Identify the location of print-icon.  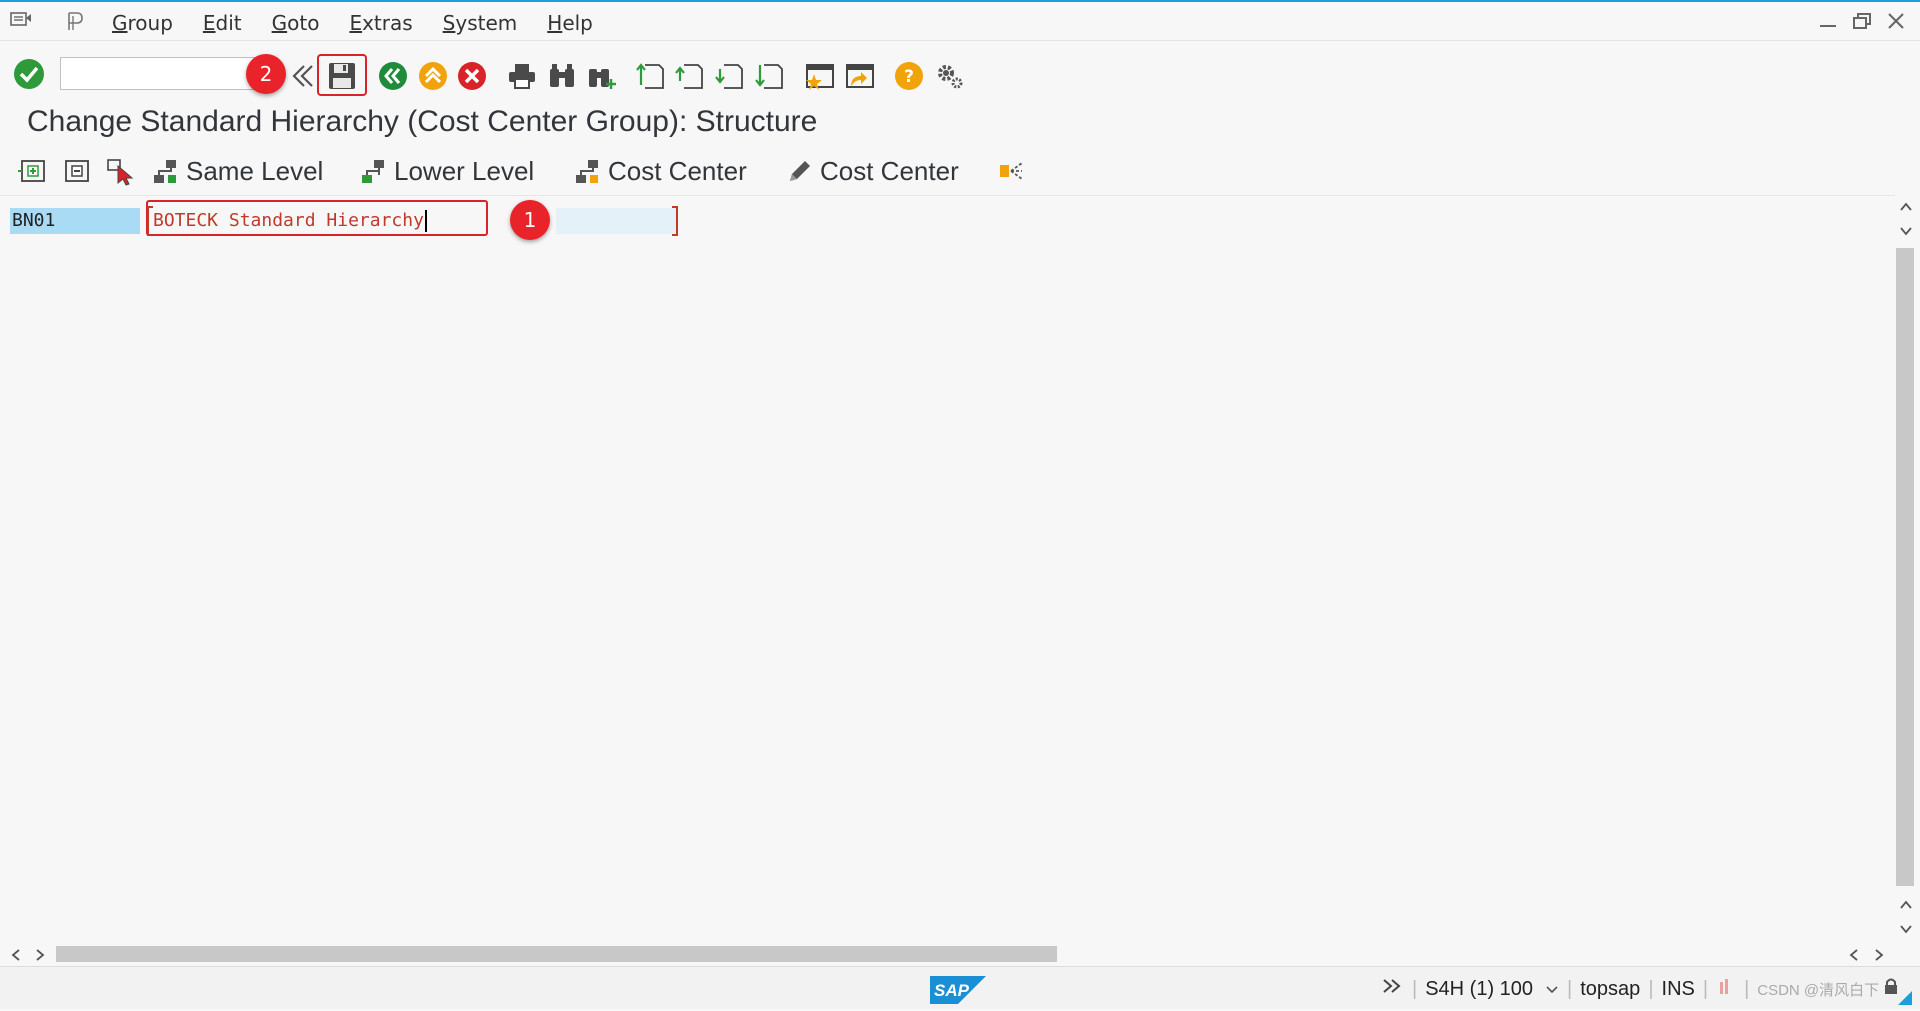
(522, 76).